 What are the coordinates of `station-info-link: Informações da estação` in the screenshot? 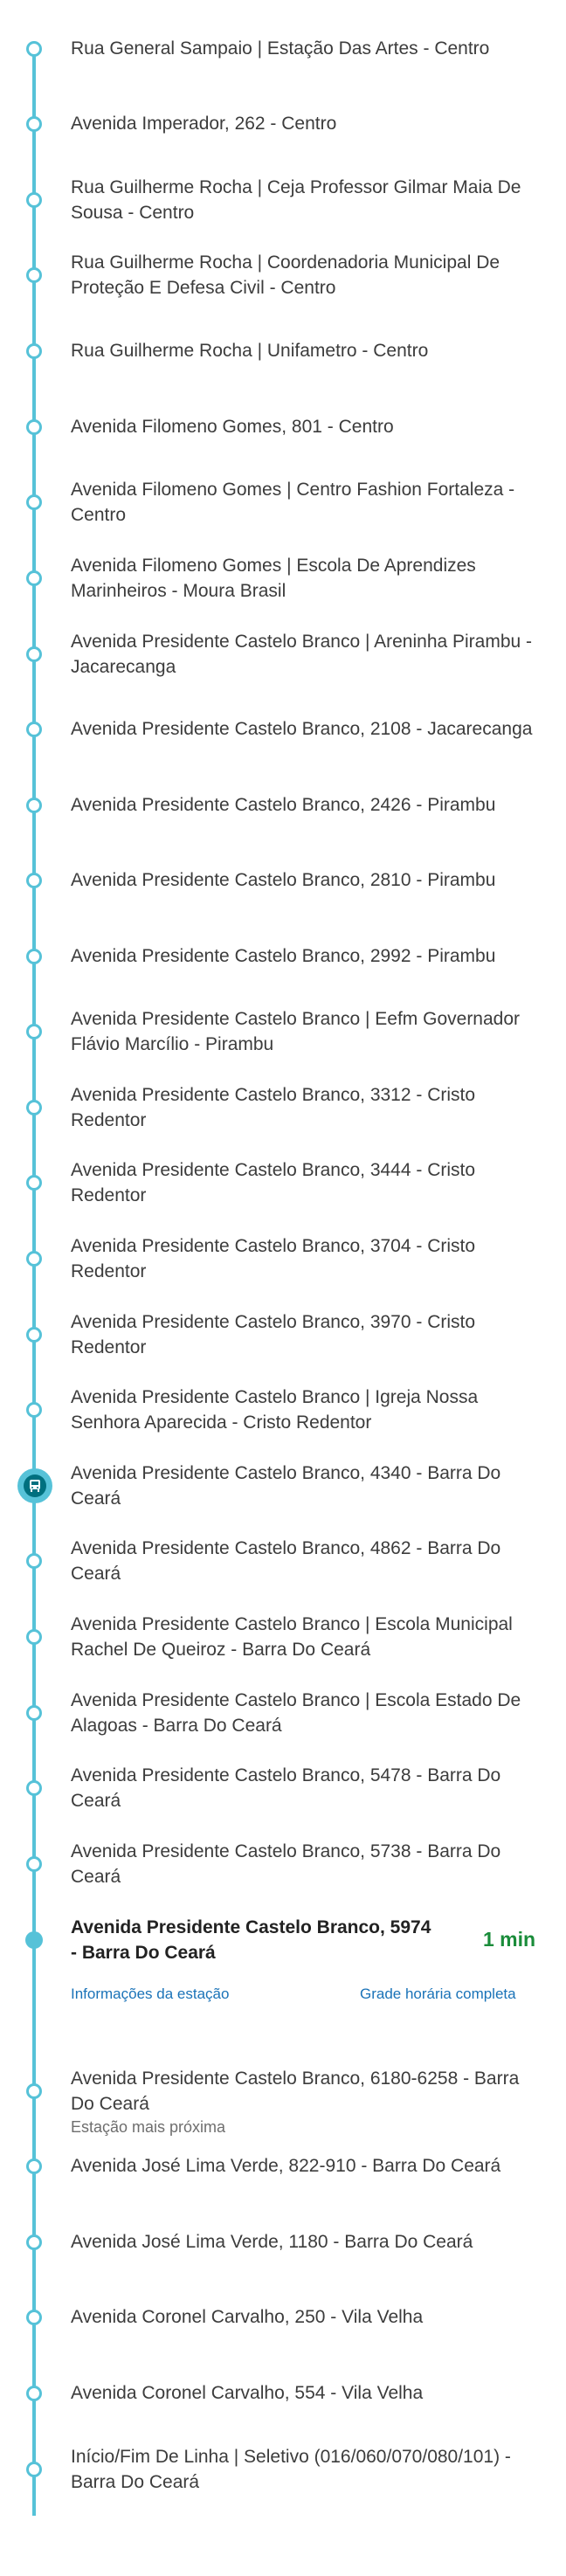 It's located at (150, 1994).